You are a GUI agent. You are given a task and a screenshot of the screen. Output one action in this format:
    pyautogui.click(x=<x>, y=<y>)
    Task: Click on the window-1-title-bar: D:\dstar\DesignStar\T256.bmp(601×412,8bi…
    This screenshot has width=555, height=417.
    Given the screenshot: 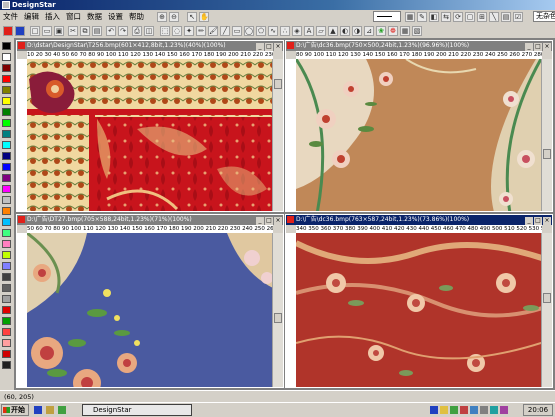 What is the action you would take?
    pyautogui.click(x=150, y=46)
    